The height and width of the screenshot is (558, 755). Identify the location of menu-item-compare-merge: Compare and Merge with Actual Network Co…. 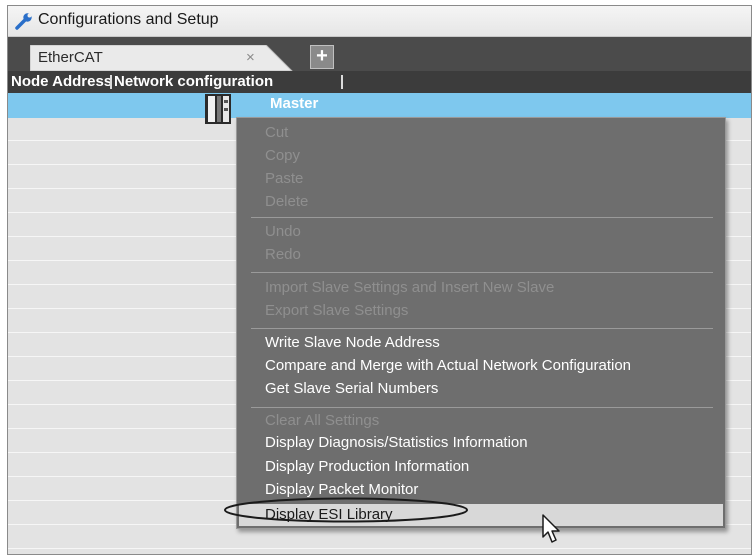
(448, 365).